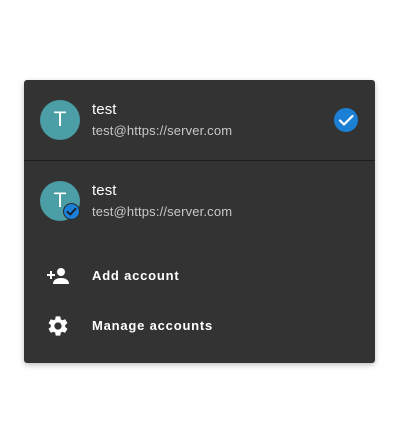 Image resolution: width=399 pixels, height=443 pixels. What do you see at coordinates (60, 120) in the screenshot?
I see `avatar: T` at bounding box center [60, 120].